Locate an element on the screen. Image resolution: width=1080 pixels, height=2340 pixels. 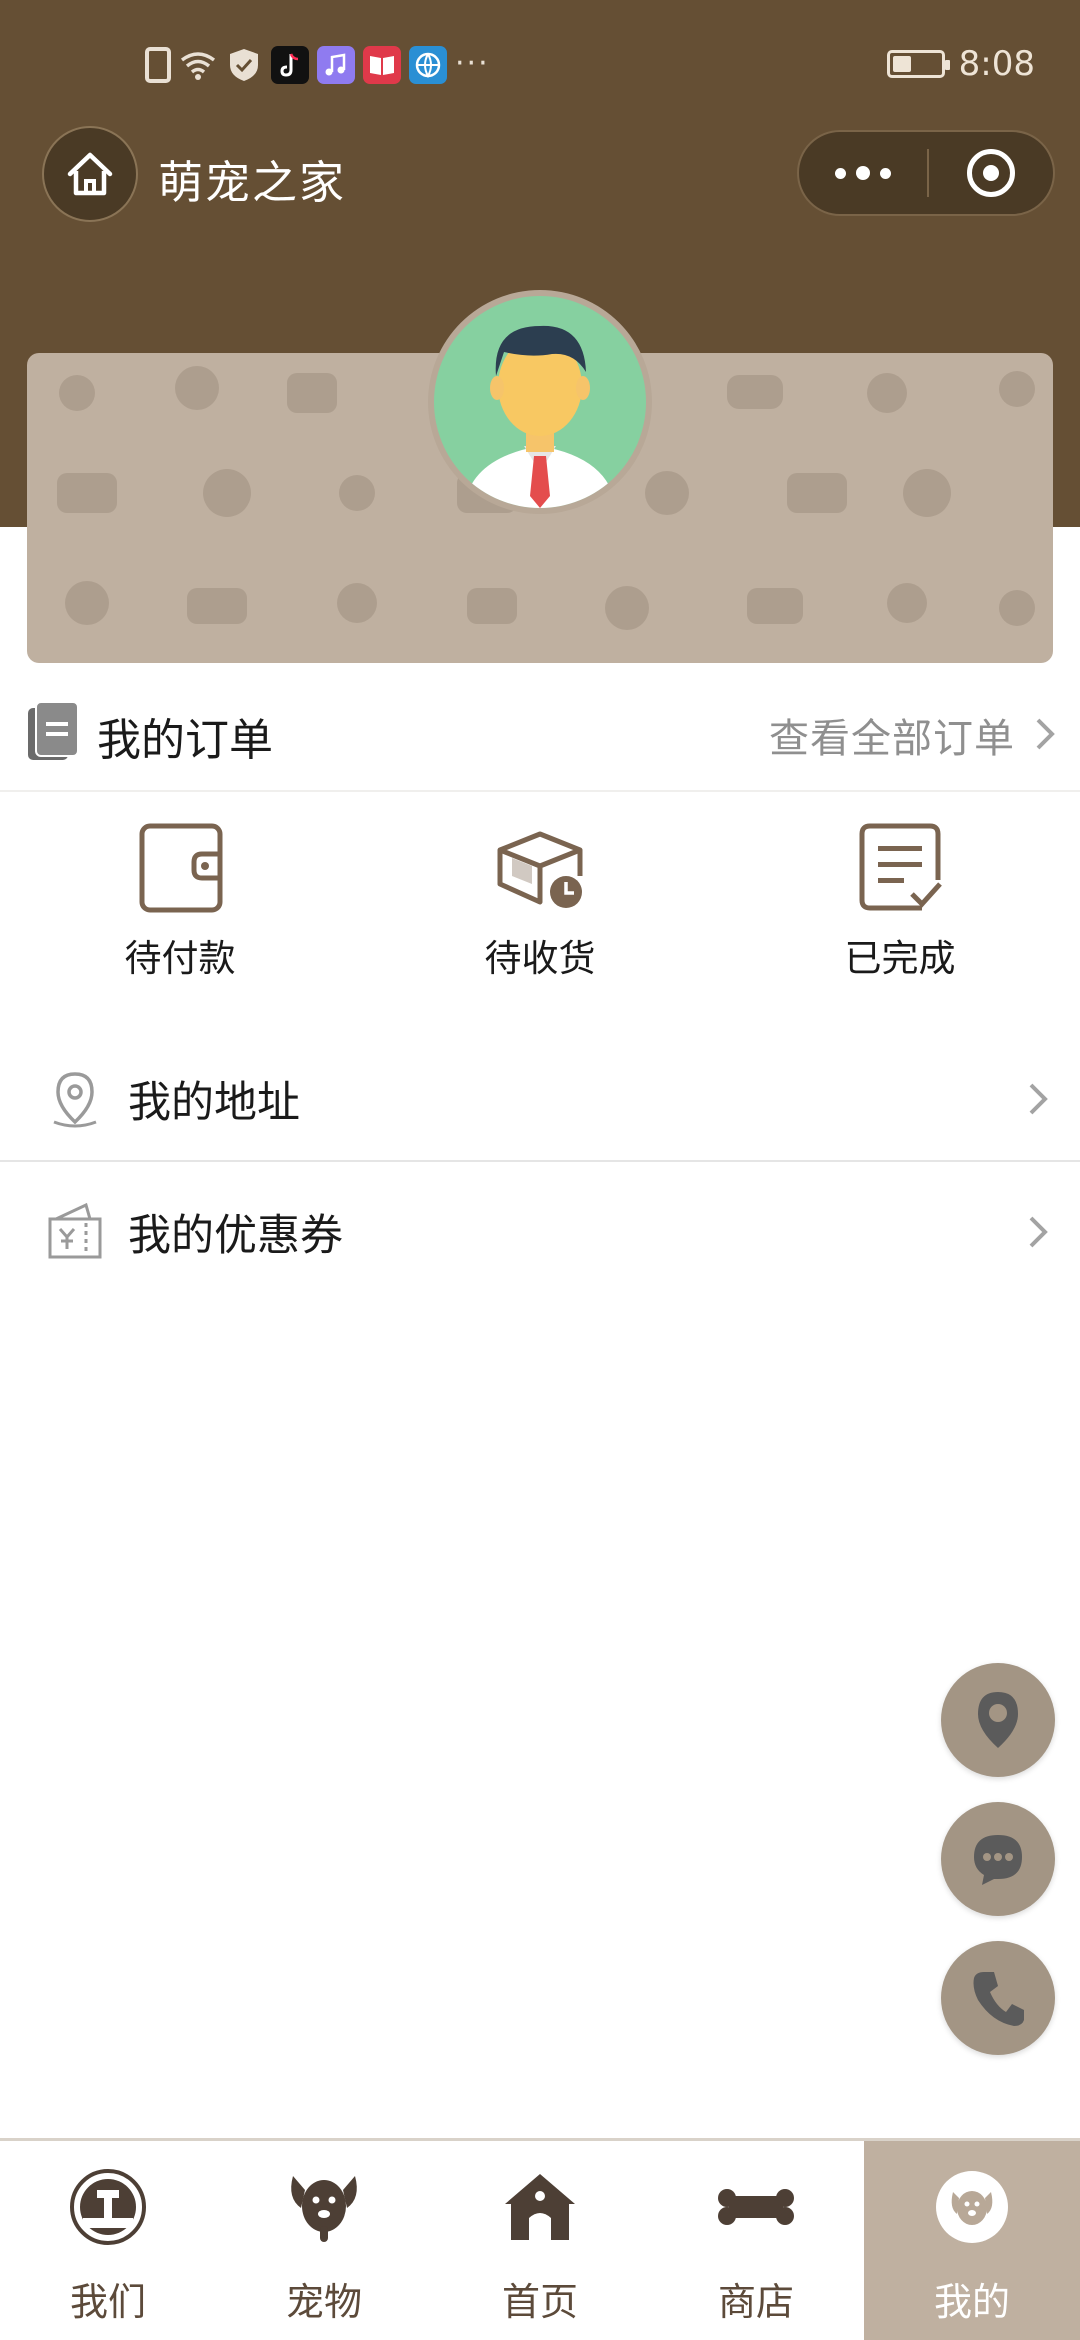
menu-label: 我的地址 is located at coordinates (214, 1103).